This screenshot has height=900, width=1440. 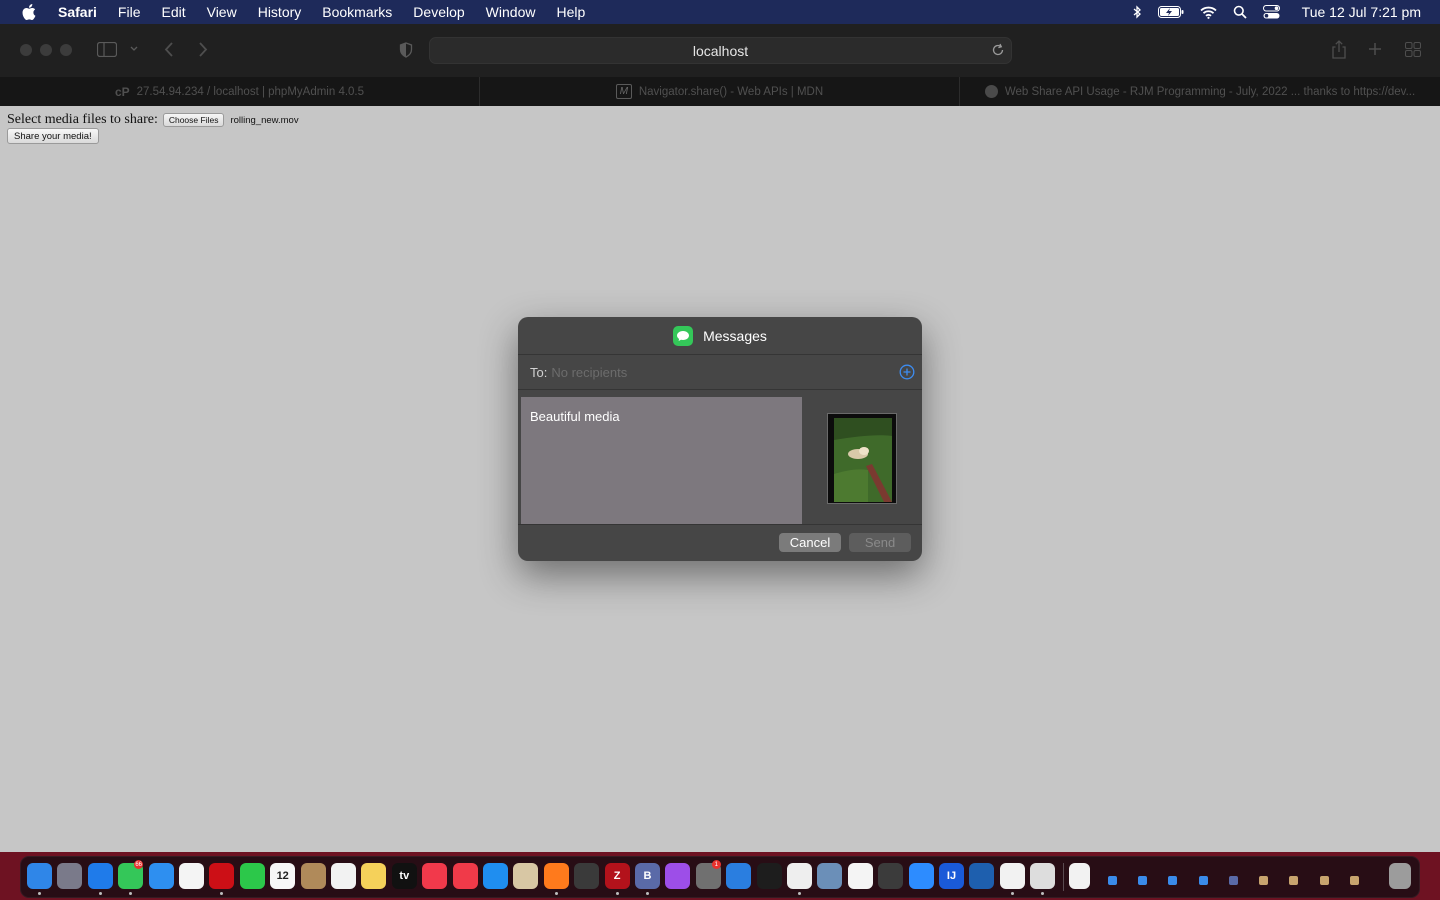 What do you see at coordinates (539, 372) in the screenshot?
I see `to-label: To:` at bounding box center [539, 372].